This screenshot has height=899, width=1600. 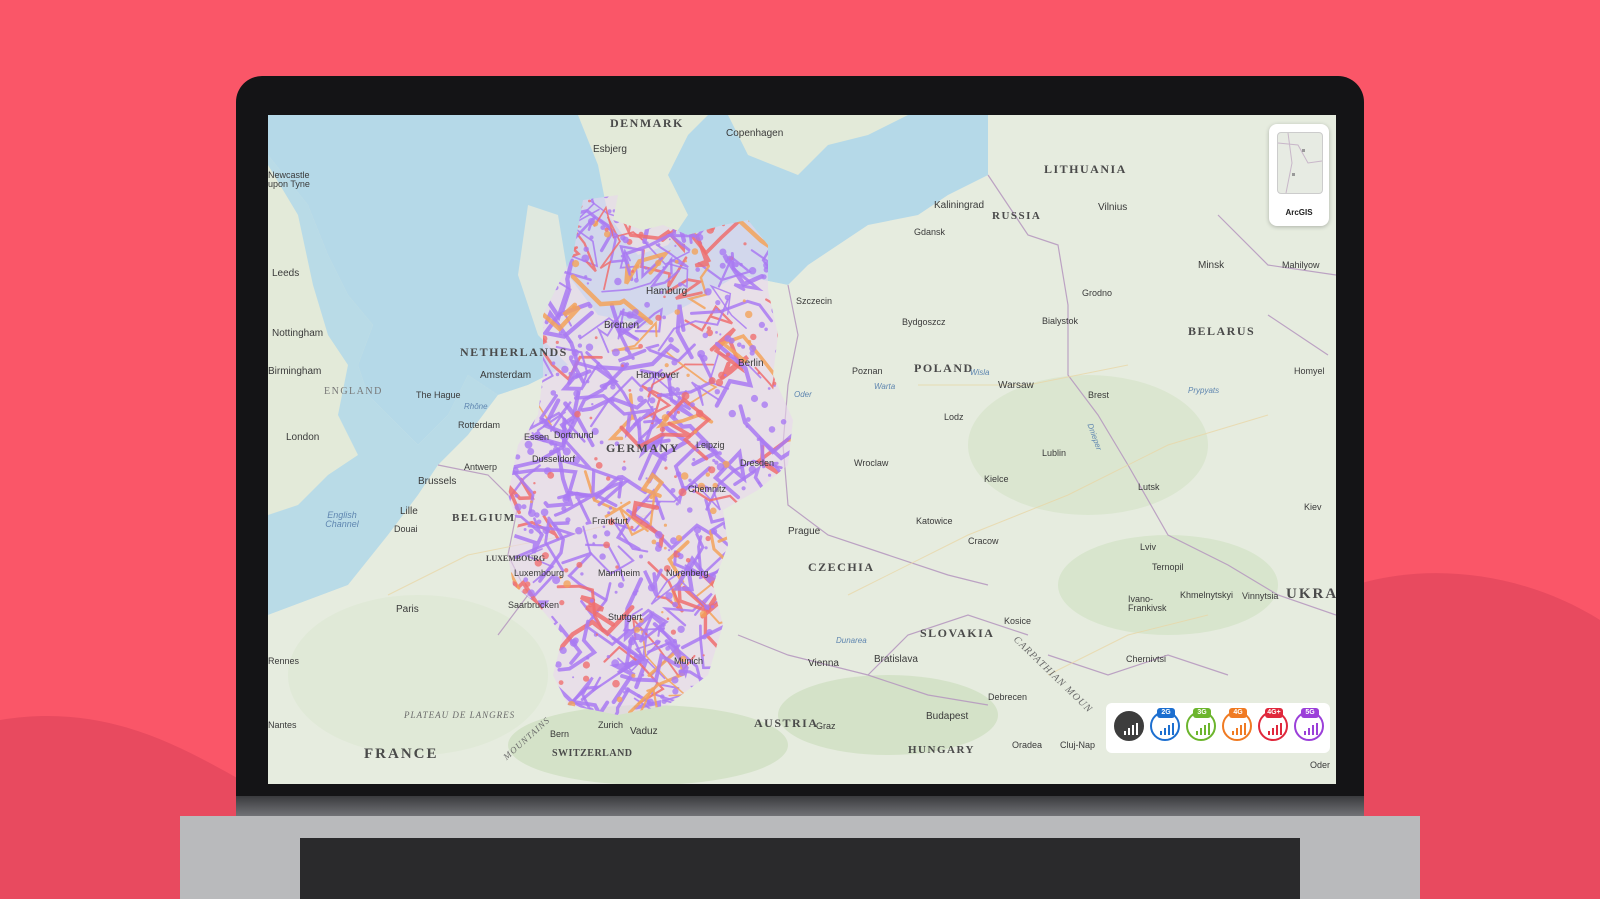 I want to click on label-belgium: BELGIUM, so click(x=484, y=518).